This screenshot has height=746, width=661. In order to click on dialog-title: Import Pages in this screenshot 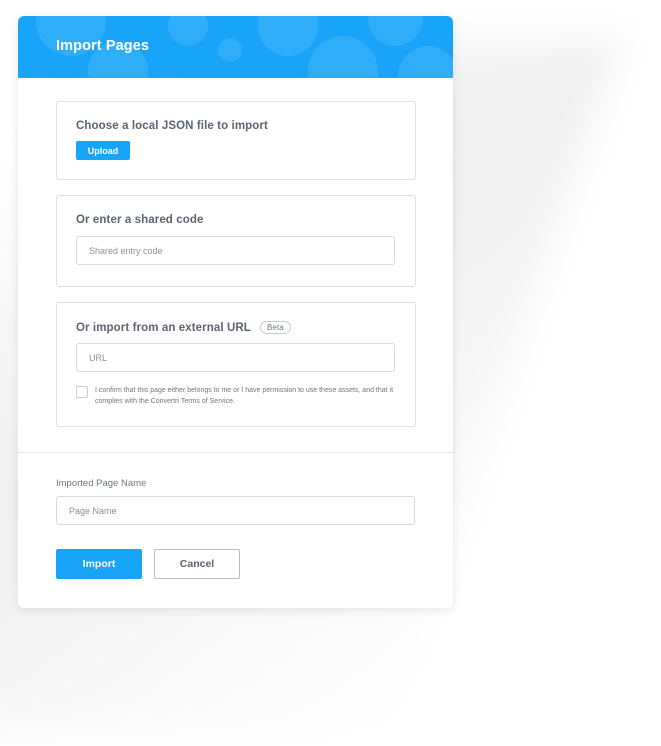, I will do `click(103, 46)`.